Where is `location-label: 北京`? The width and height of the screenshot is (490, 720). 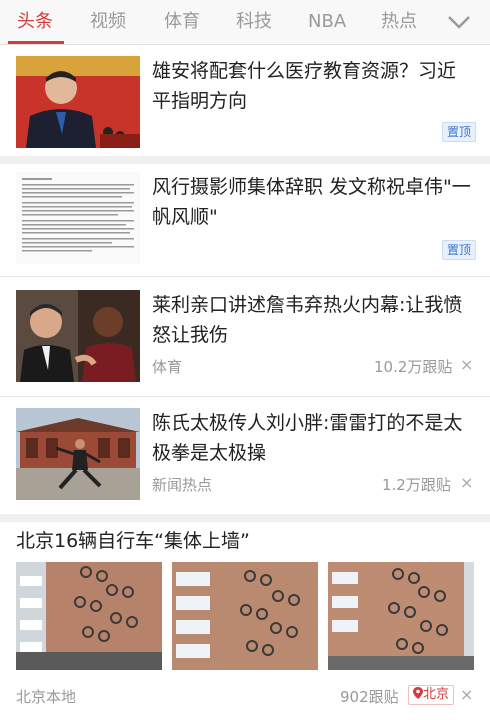 location-label: 北京 is located at coordinates (436, 694).